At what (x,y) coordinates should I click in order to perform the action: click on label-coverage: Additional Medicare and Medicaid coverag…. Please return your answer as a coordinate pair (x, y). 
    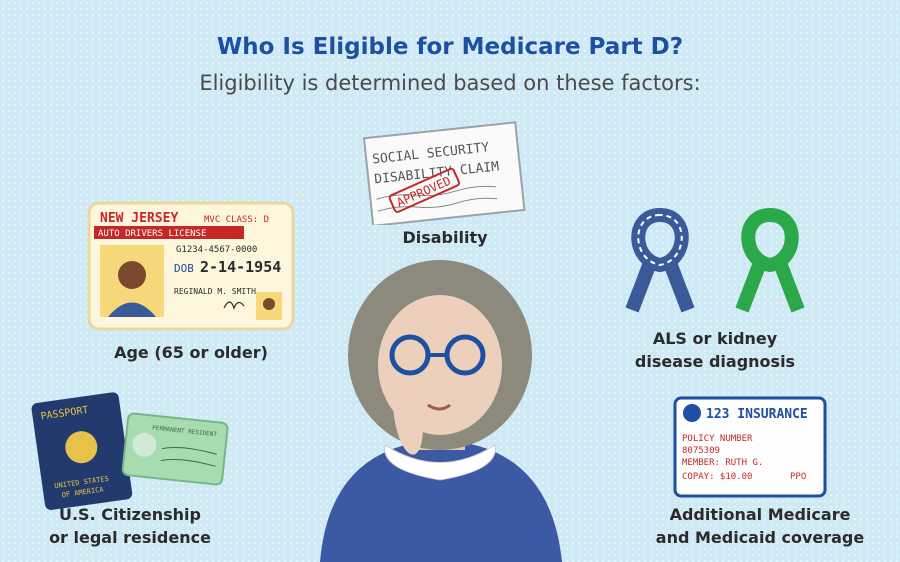
    Looking at the image, I should click on (760, 526).